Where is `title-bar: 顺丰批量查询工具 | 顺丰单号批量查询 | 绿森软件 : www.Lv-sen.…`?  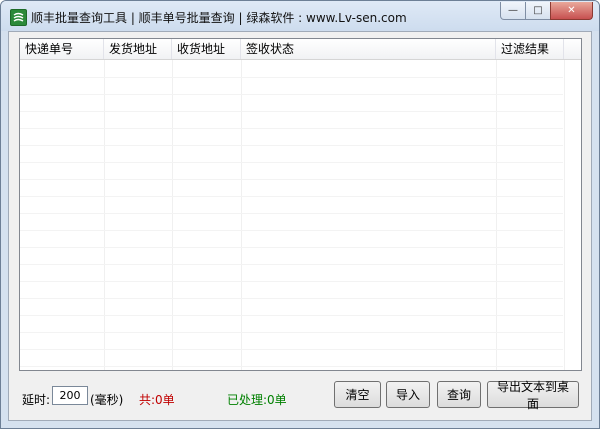 title-bar: 顺丰批量查询工具 | 顺丰单号批量查询 | 绿森软件 : www.Lv-sen.… is located at coordinates (300, 16).